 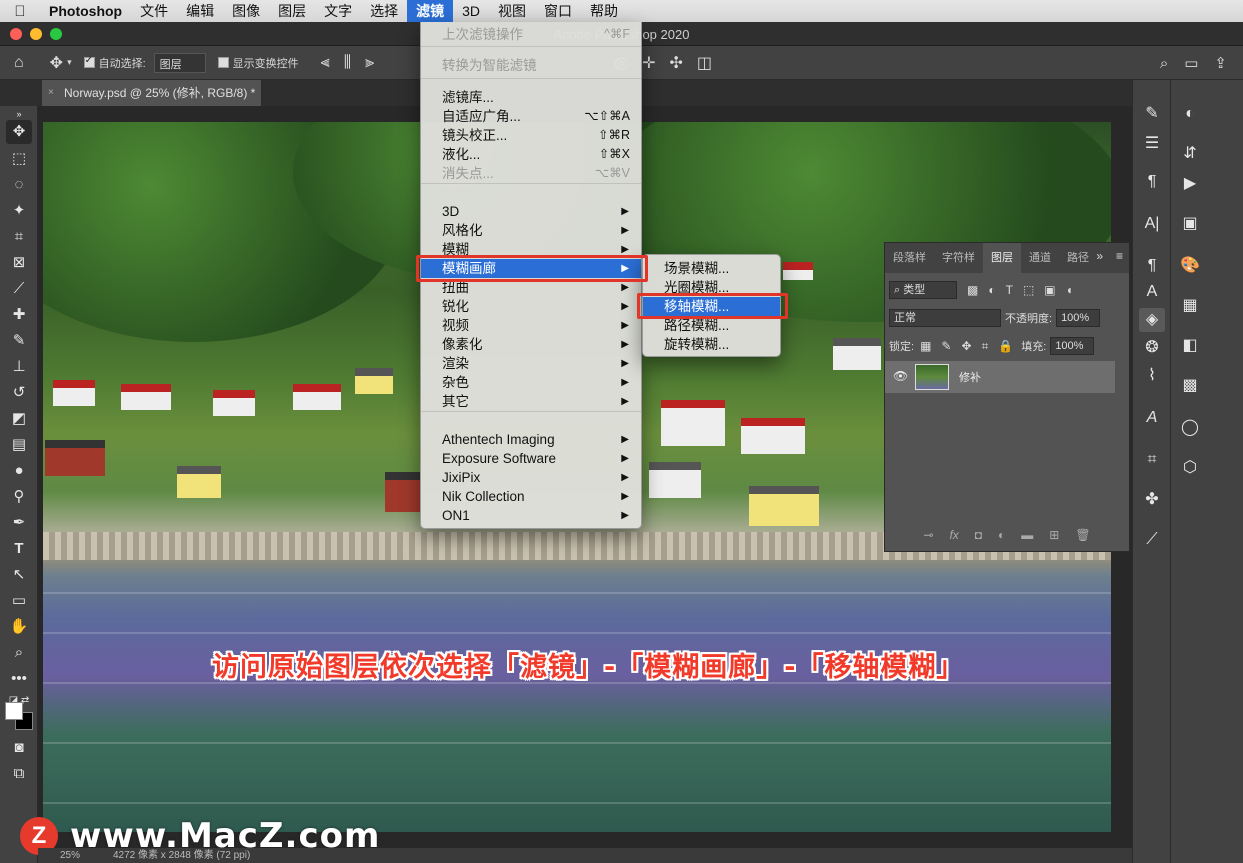 I want to click on healing-brush-tool-icon: ✚, so click(x=19, y=315).